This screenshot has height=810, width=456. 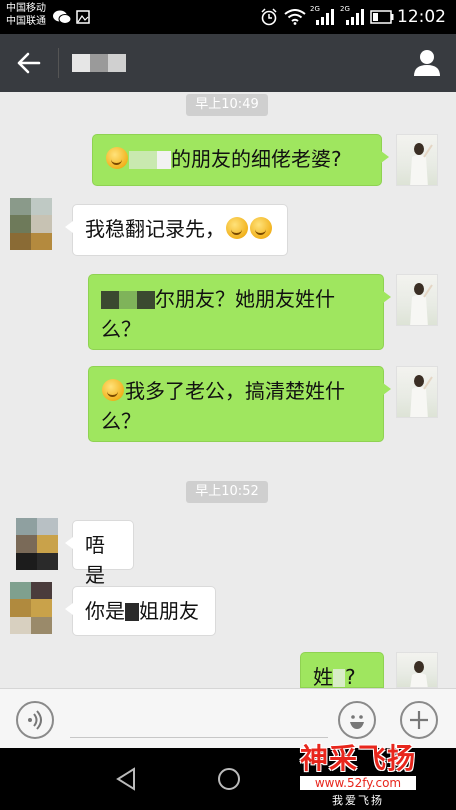 I want to click on message-bubble-received: 你是 姐朋友, so click(x=140, y=611).